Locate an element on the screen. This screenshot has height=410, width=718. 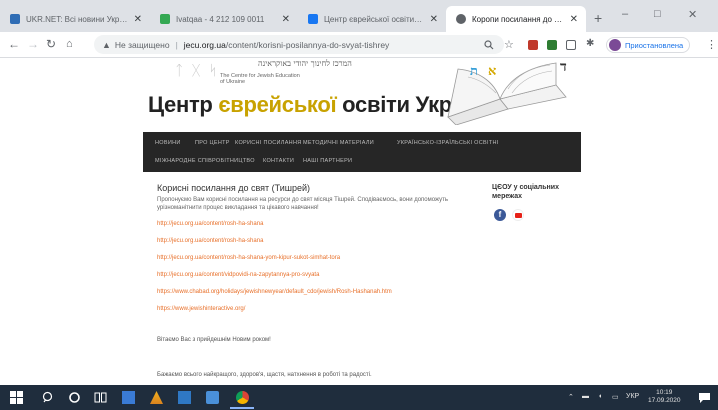
taskbar: ⌃ ▬ ◖ ▭ УКР 10:19 17.09.2020 is located at coordinates (359, 397).